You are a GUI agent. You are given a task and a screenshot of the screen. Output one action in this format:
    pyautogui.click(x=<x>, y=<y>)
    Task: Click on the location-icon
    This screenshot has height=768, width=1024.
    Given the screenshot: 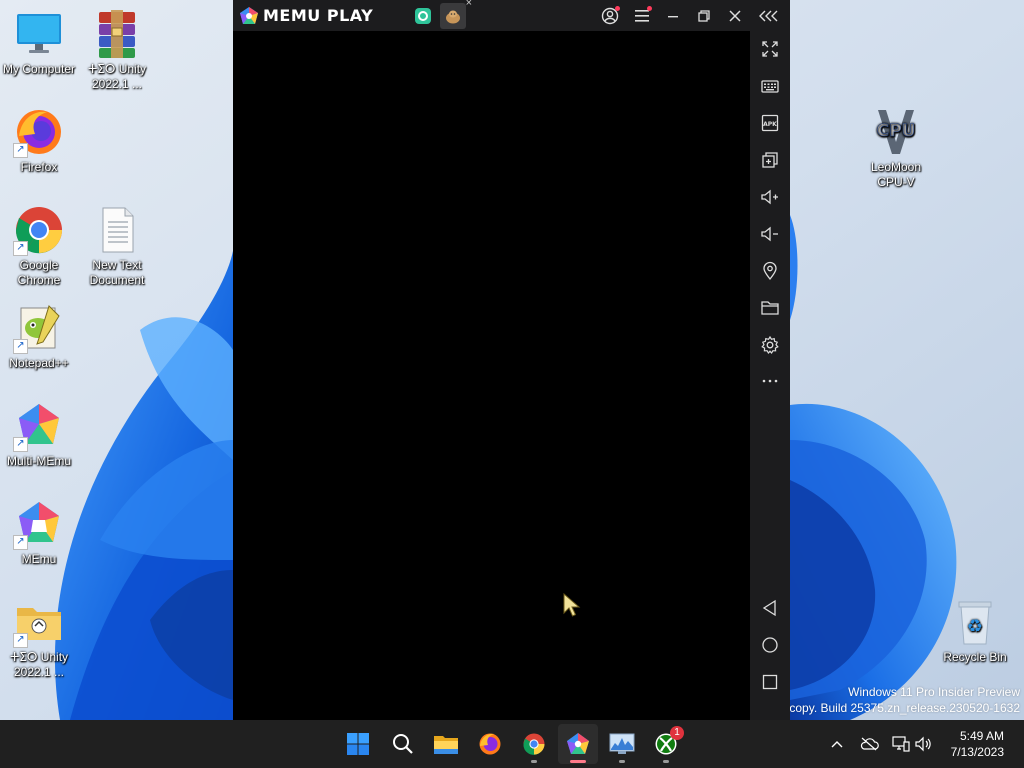 What is the action you would take?
    pyautogui.click(x=770, y=271)
    